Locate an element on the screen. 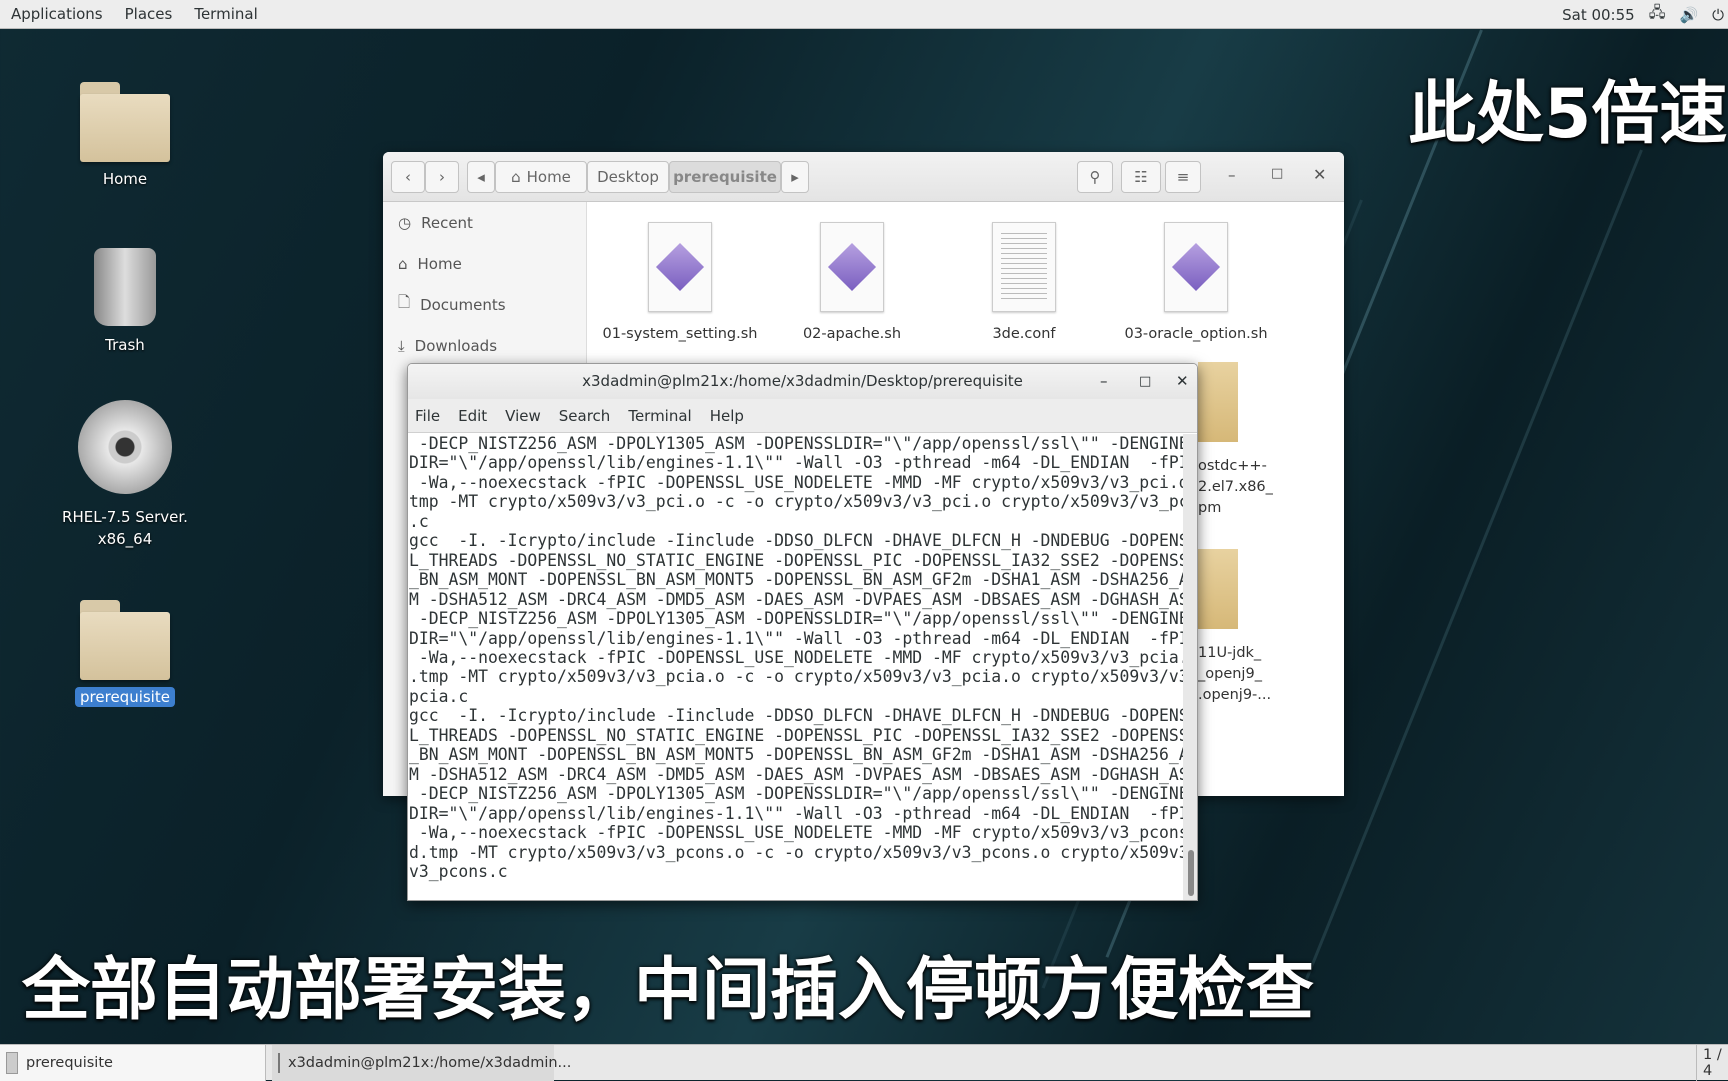 Image resolution: width=1728 pixels, height=1081 pixels. list-view-icon: ☷ is located at coordinates (1141, 177).